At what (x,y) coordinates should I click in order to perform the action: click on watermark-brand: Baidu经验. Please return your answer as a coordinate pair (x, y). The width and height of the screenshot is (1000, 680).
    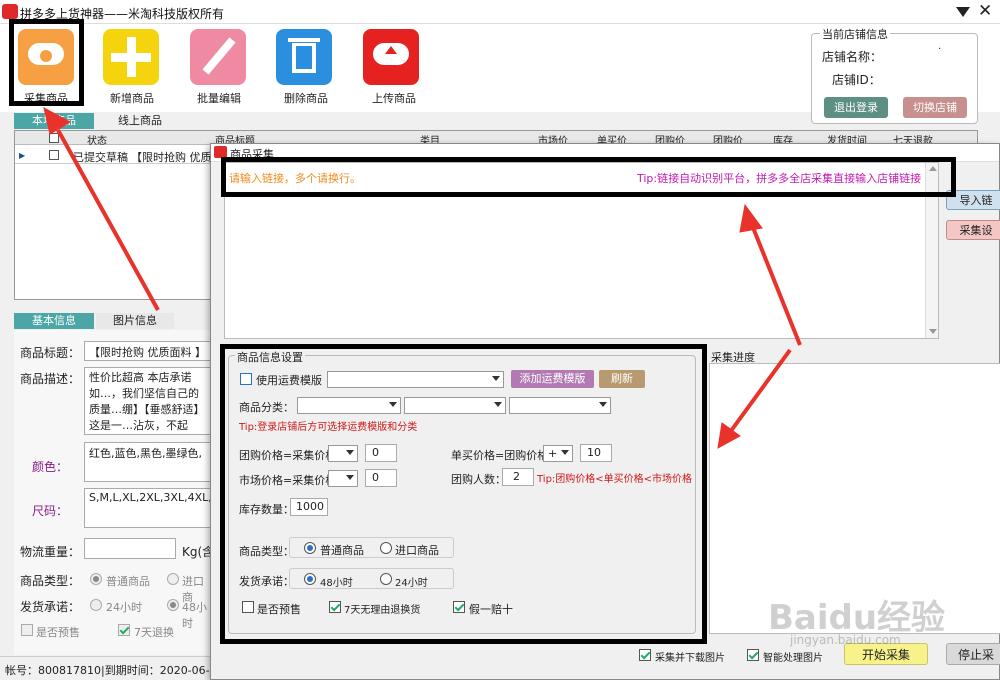
    Looking at the image, I should click on (857, 618).